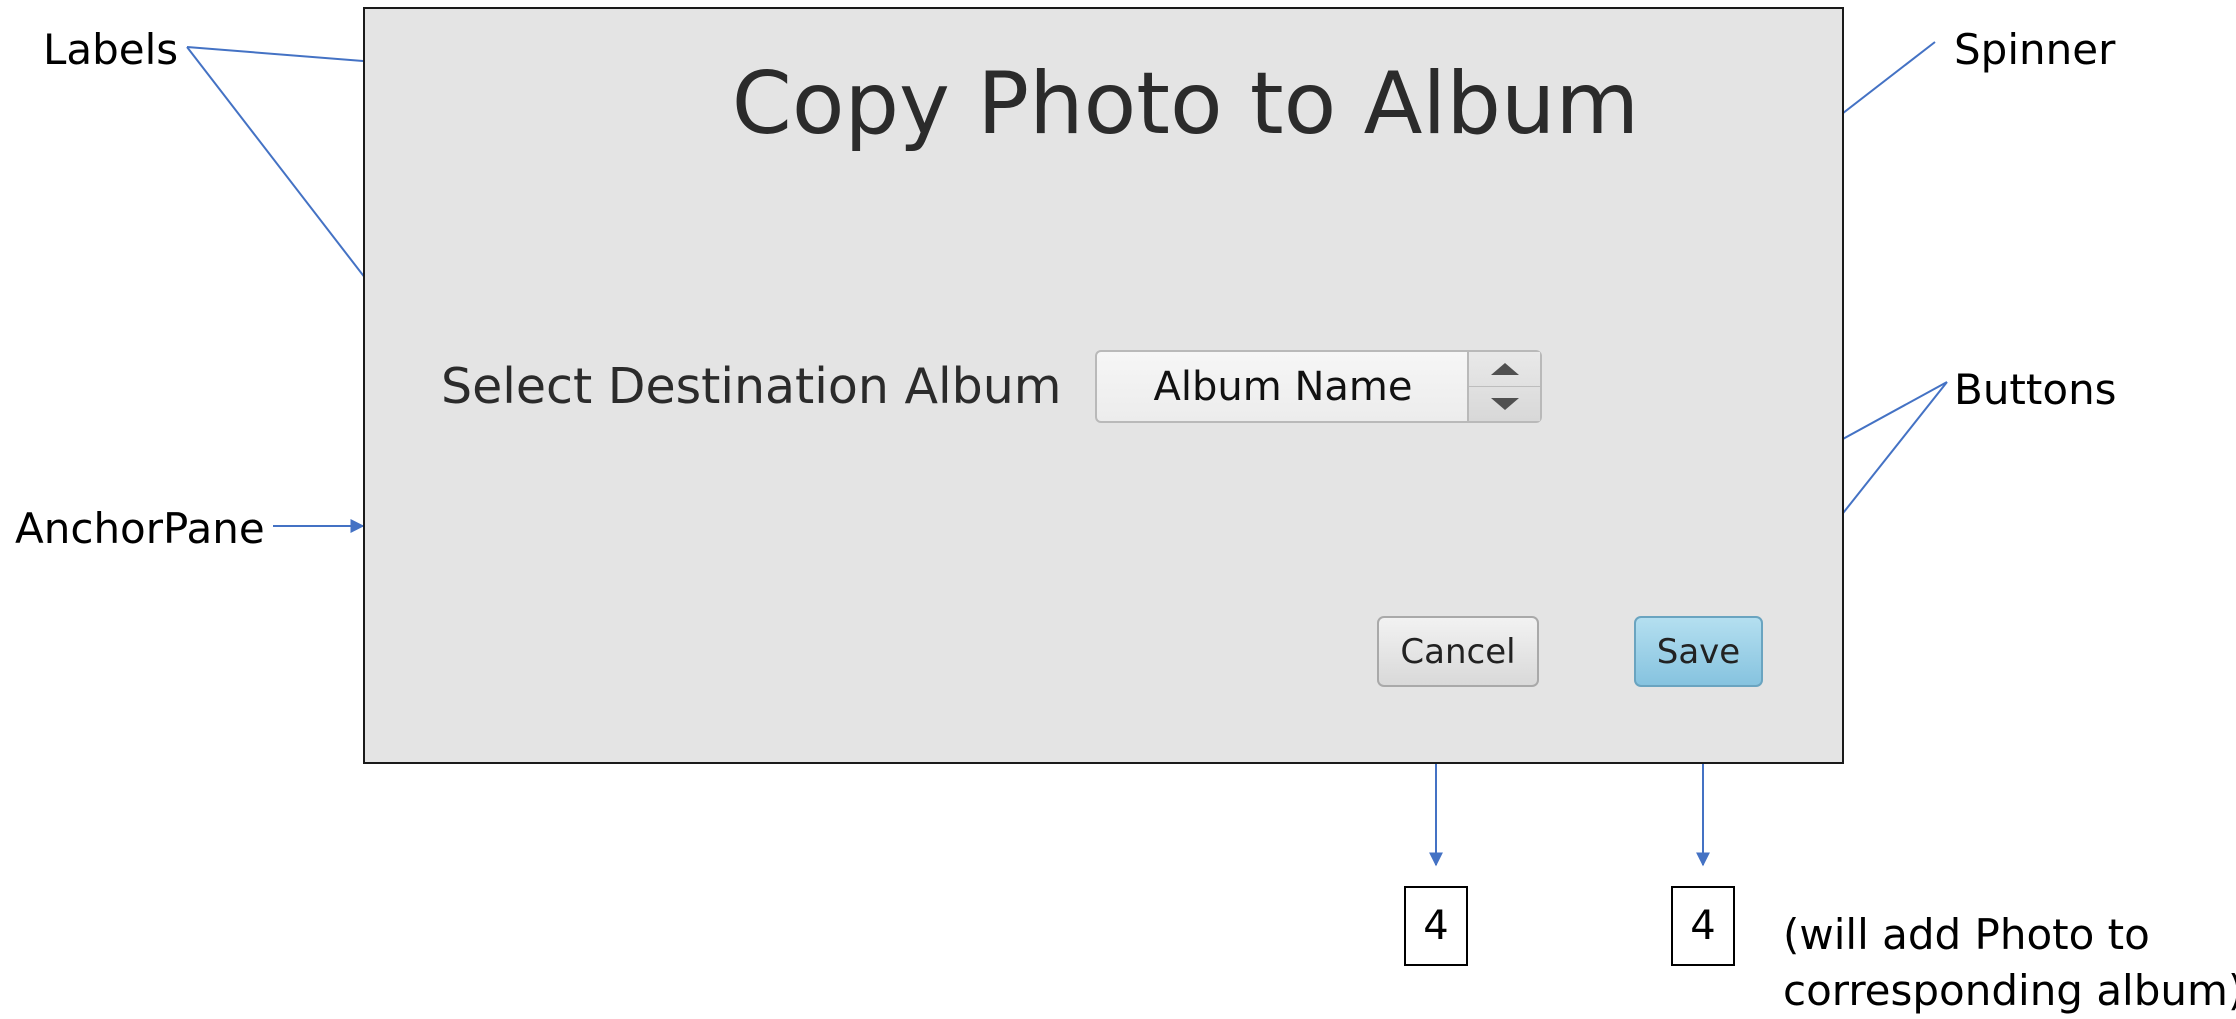 The image size is (2236, 1019). I want to click on annotation-labels: Labels, so click(111, 49).